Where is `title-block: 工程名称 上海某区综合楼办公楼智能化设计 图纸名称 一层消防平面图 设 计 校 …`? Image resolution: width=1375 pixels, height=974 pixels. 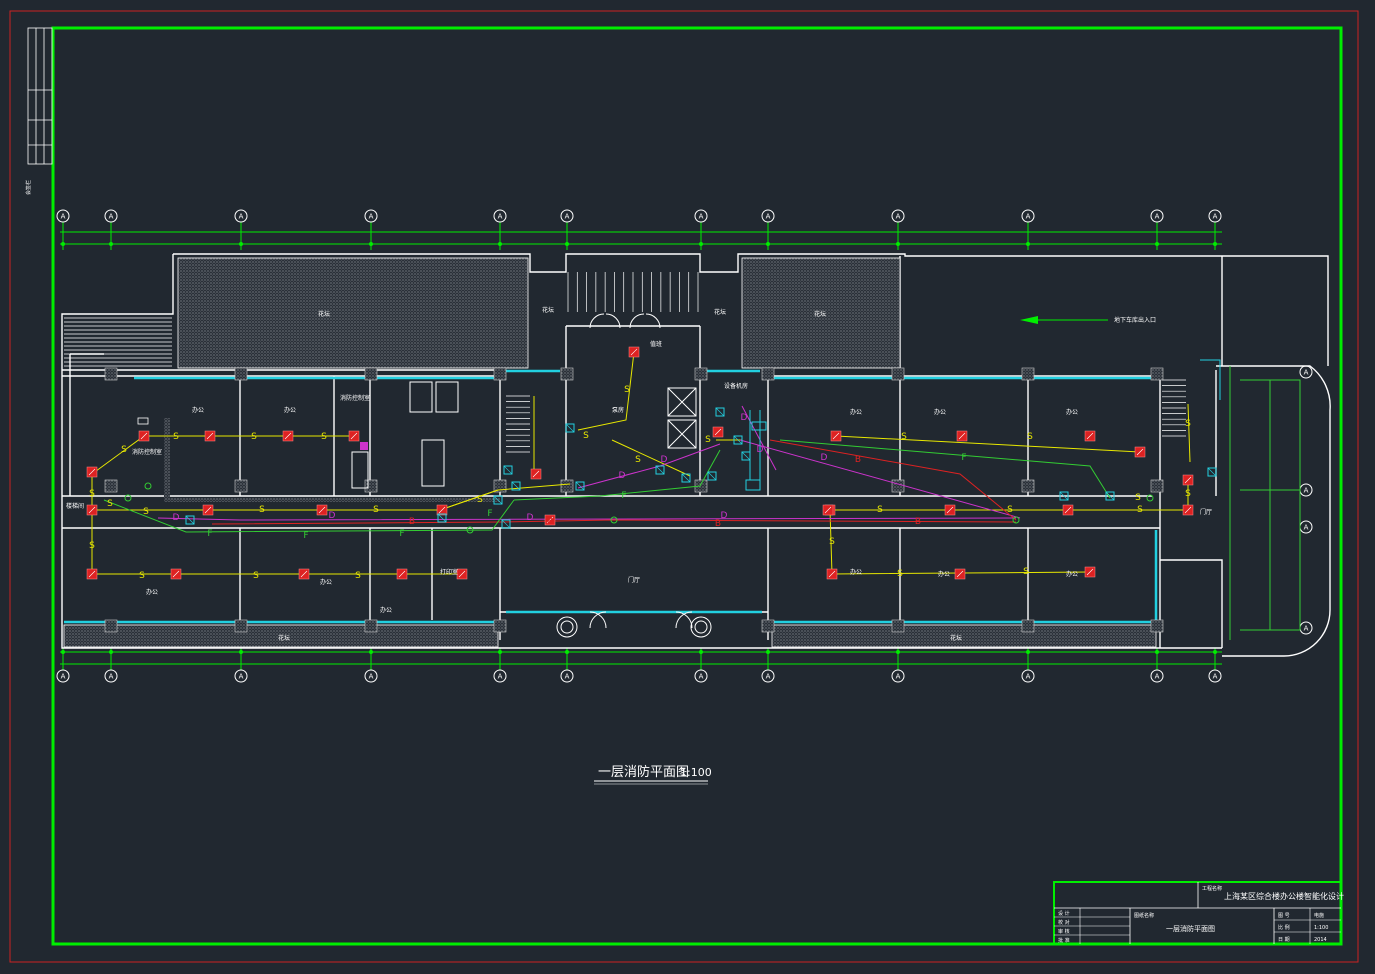
title-block: 工程名称 上海某区综合楼办公楼智能化设计 图纸名称 一层消防平面图 设 计 校 … is located at coordinates (1198, 913).